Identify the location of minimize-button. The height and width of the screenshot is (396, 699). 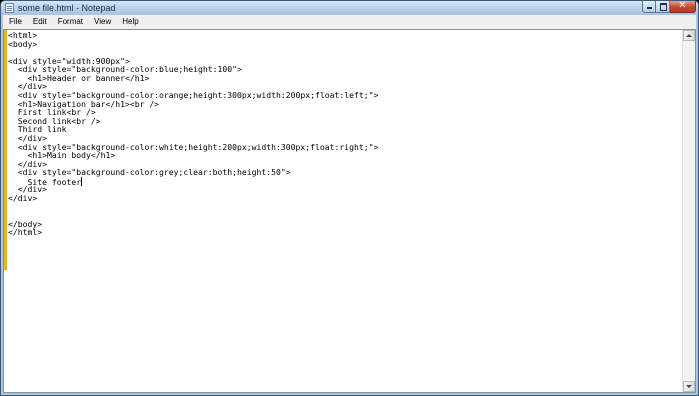
(649, 7).